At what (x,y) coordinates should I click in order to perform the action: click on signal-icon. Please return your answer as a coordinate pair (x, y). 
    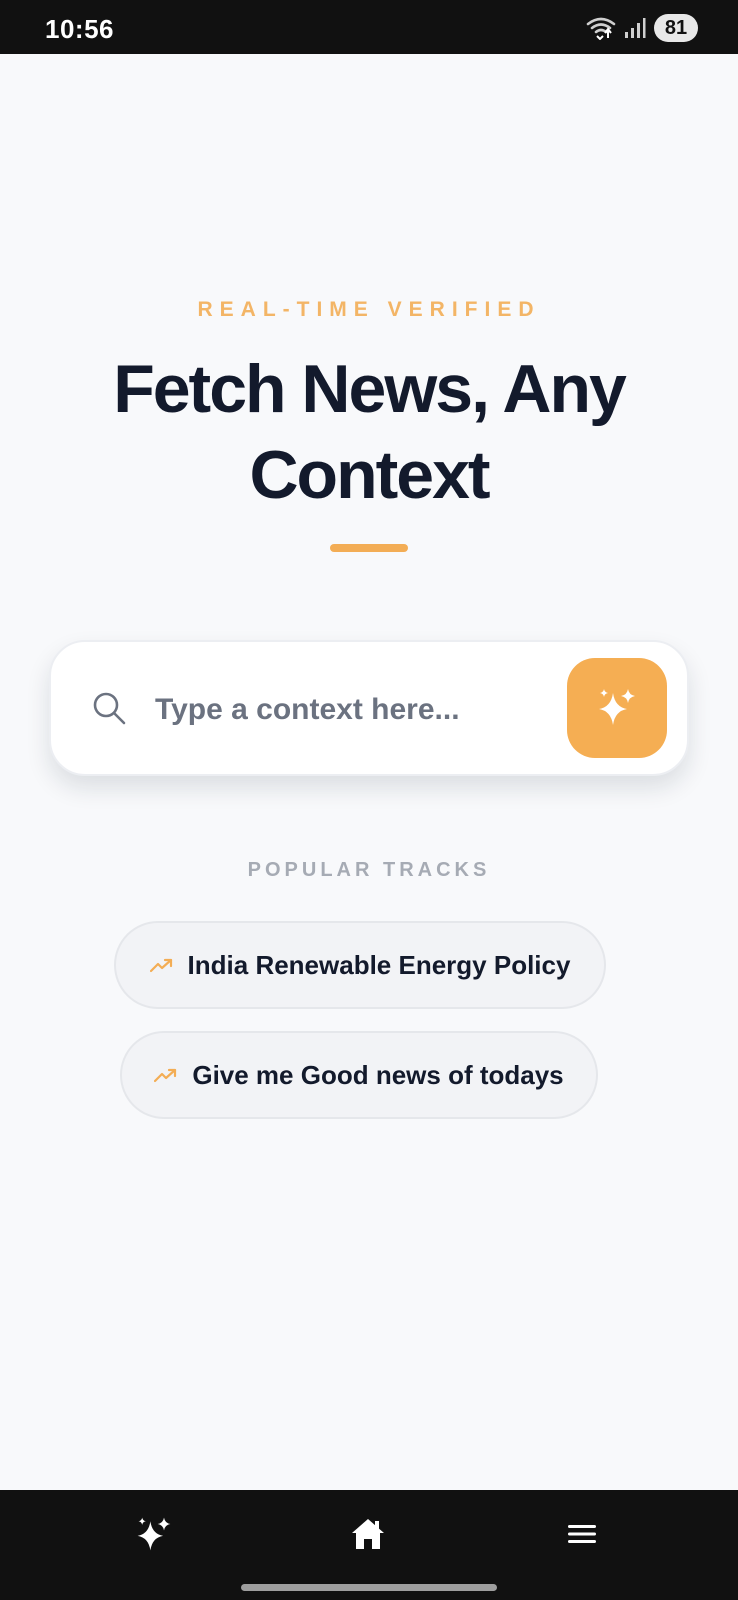
    Looking at the image, I should click on (635, 28).